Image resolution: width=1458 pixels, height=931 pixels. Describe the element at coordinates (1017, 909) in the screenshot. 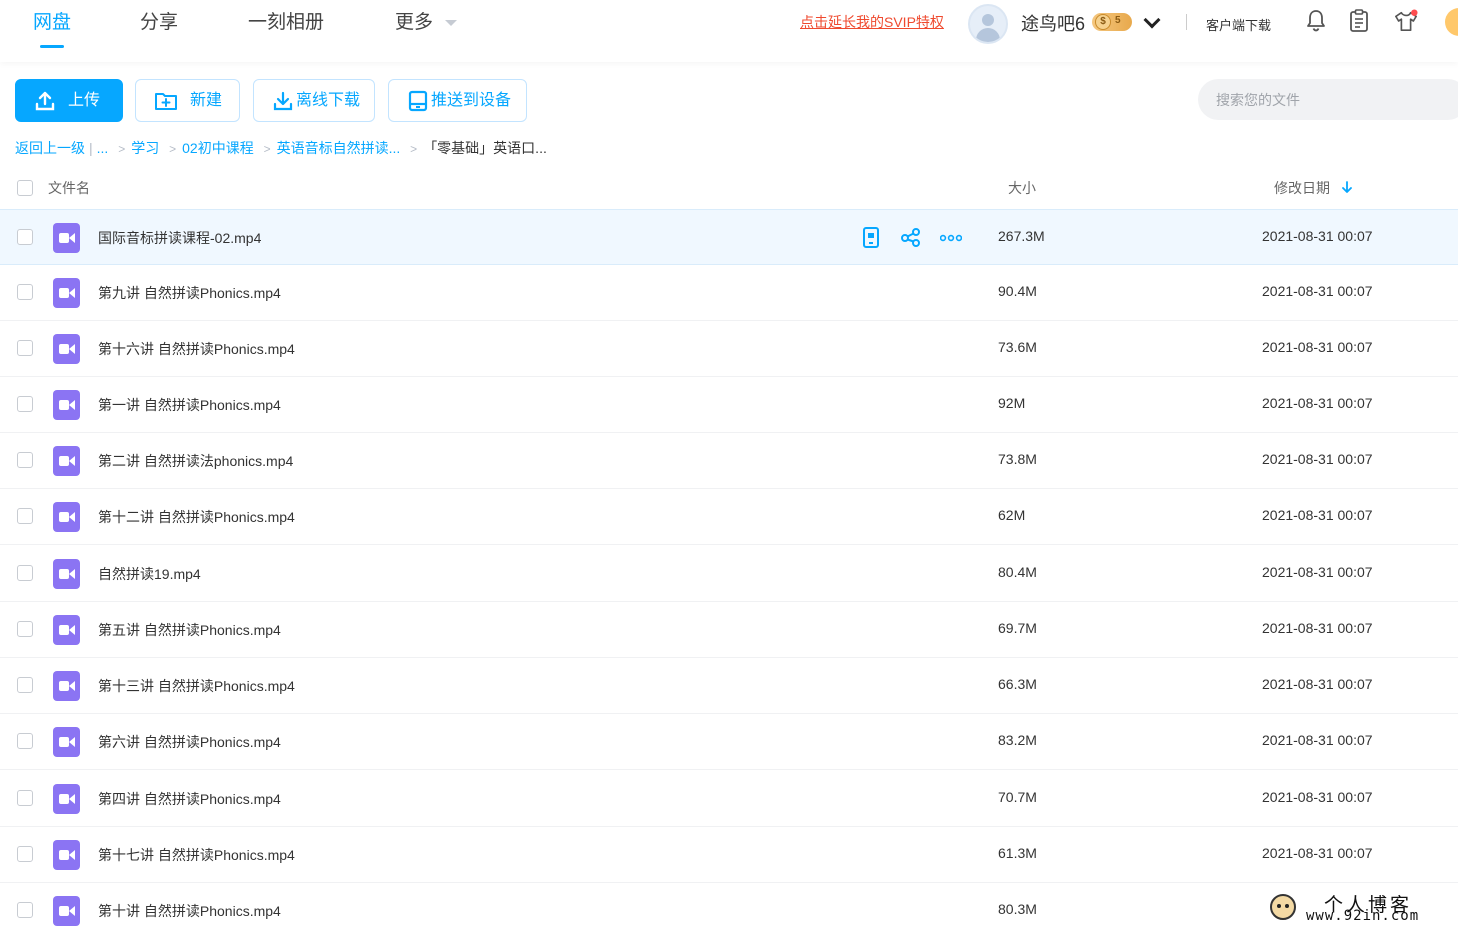

I see `file-size: 80.3M` at that location.